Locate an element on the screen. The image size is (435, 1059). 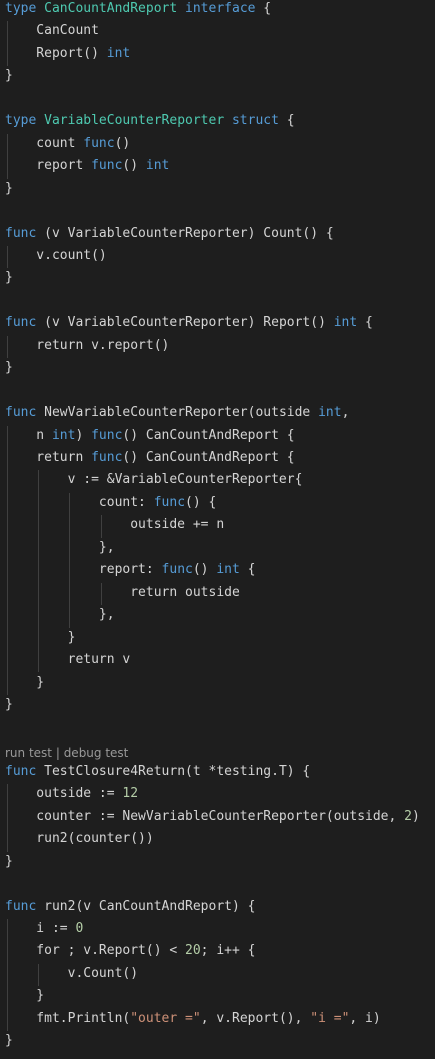
token: return outside is located at coordinates (122, 592).